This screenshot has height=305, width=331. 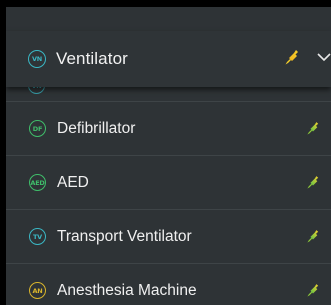 What do you see at coordinates (37, 59) in the screenshot?
I see `ventilator-badge-icon: VN` at bounding box center [37, 59].